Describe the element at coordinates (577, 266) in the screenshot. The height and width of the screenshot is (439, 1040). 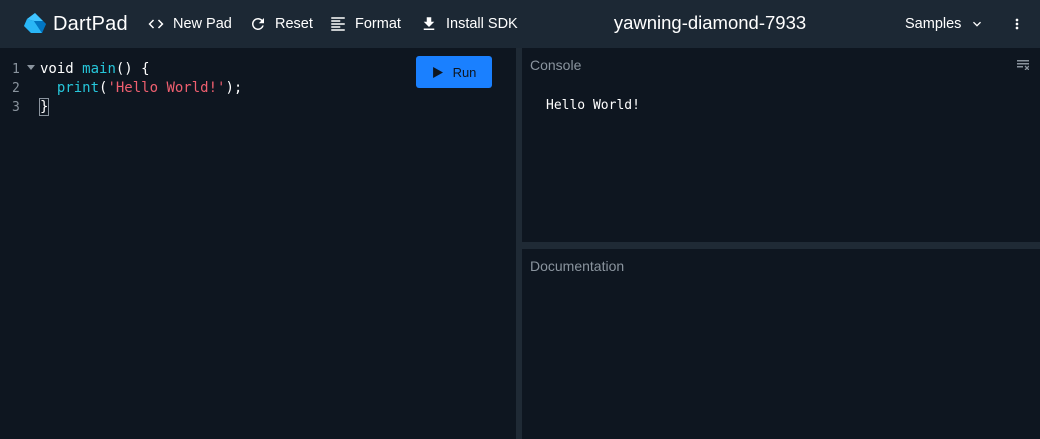
I see `documentation-label: Documentation` at that location.